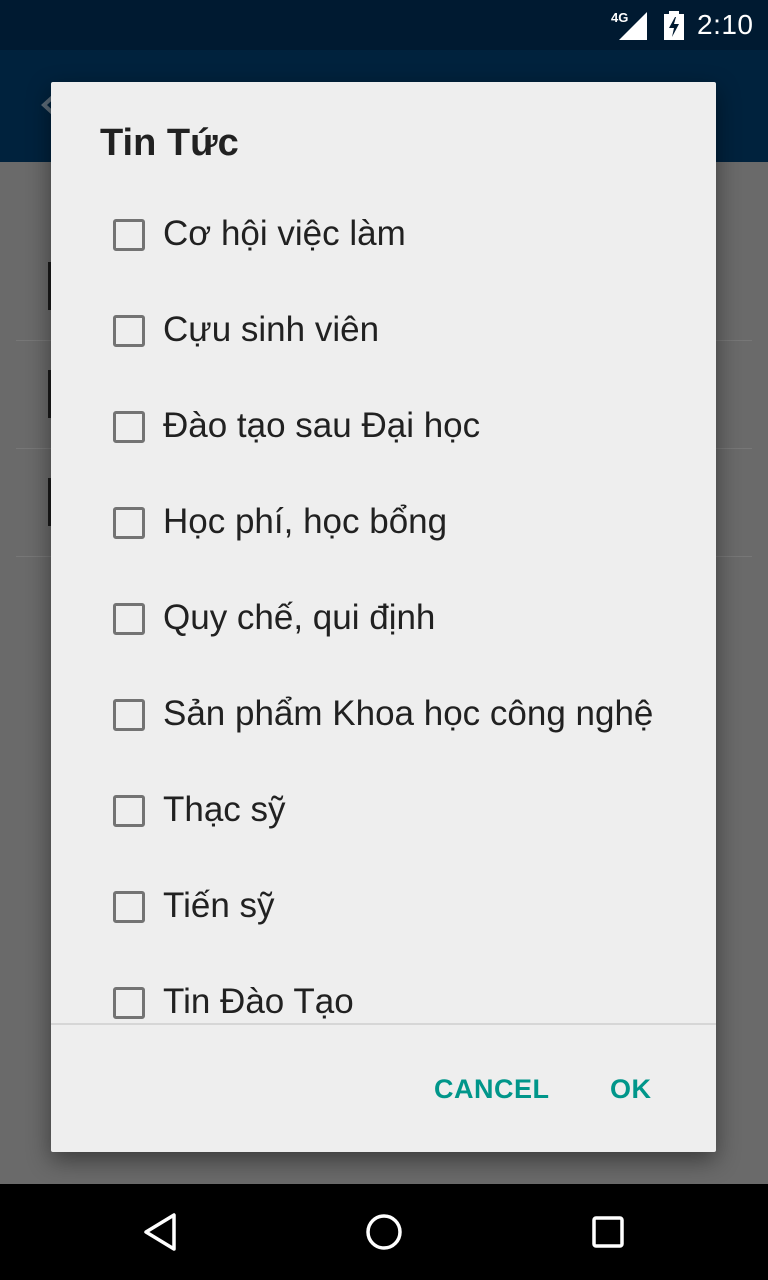  I want to click on battery-charging-icon, so click(674, 25).